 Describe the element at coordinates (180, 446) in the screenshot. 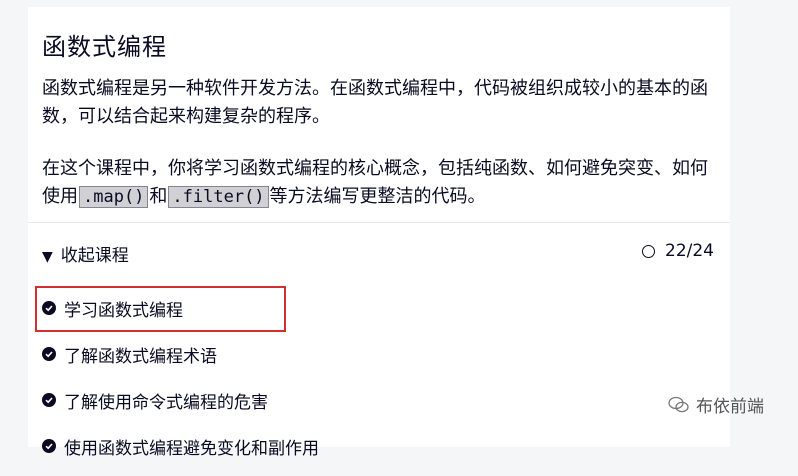

I see `step-item: 使用函数式编程避免变化和副作用` at that location.